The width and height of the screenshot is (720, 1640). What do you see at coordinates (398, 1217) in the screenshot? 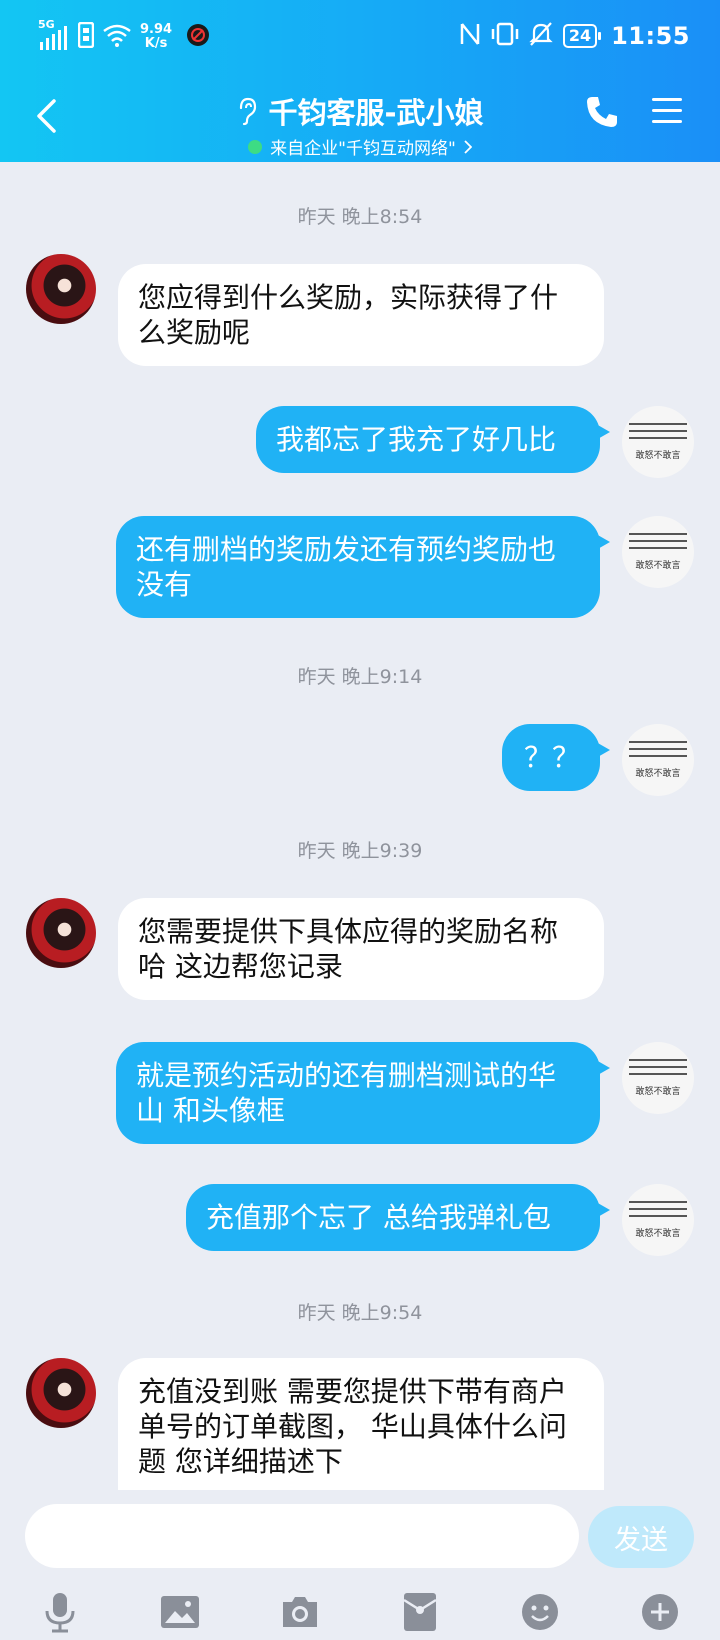
I see `outgoing-message: 充值那个忘了 总给我弹礼包` at bounding box center [398, 1217].